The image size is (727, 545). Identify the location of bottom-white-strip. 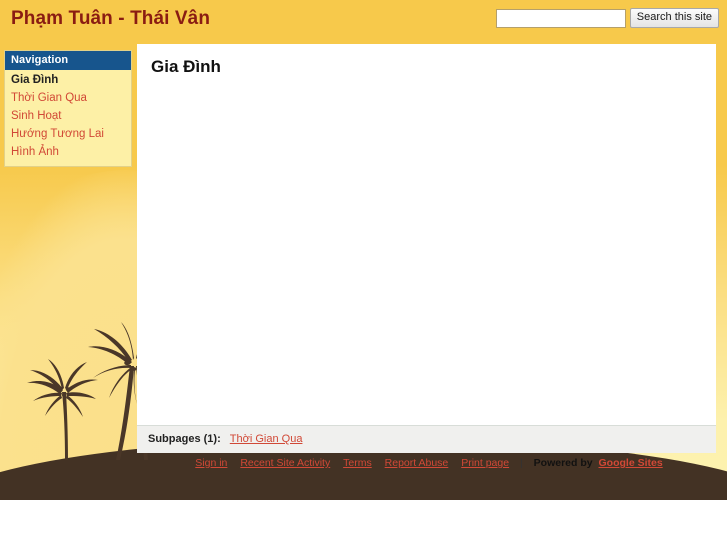
(363, 522).